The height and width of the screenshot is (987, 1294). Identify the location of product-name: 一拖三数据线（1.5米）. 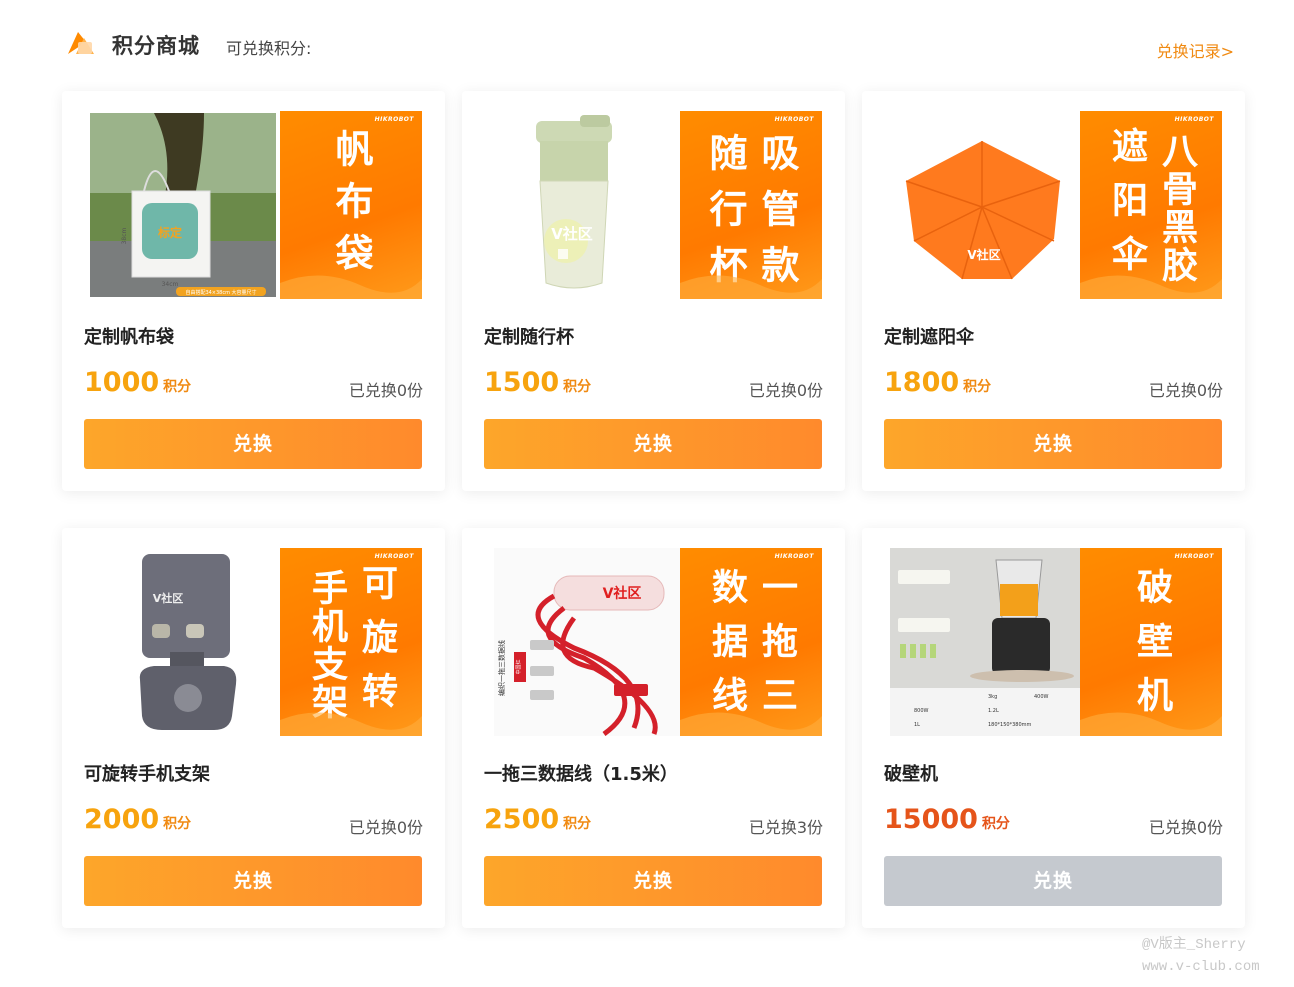
(581, 774).